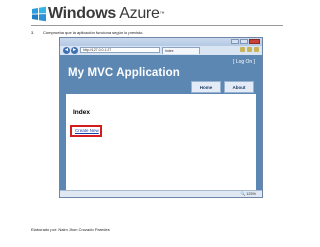 Image resolution: width=320 pixels, height=247 pixels. Describe the element at coordinates (39, 14) in the screenshot. I see `windows-flag-icon` at that location.